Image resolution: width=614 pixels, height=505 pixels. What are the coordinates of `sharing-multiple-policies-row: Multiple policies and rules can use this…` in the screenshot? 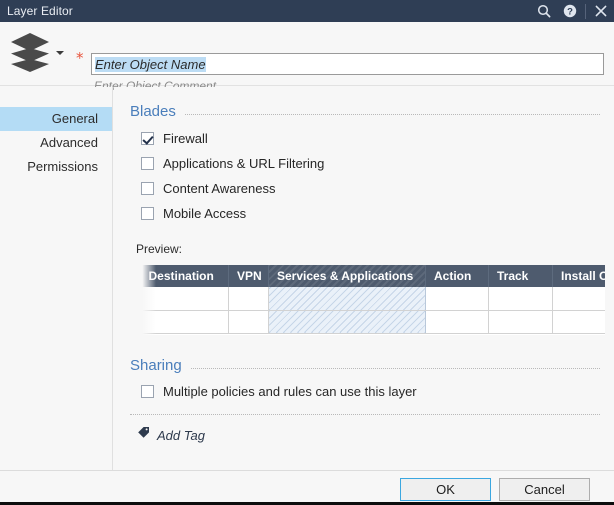 It's located at (279, 391).